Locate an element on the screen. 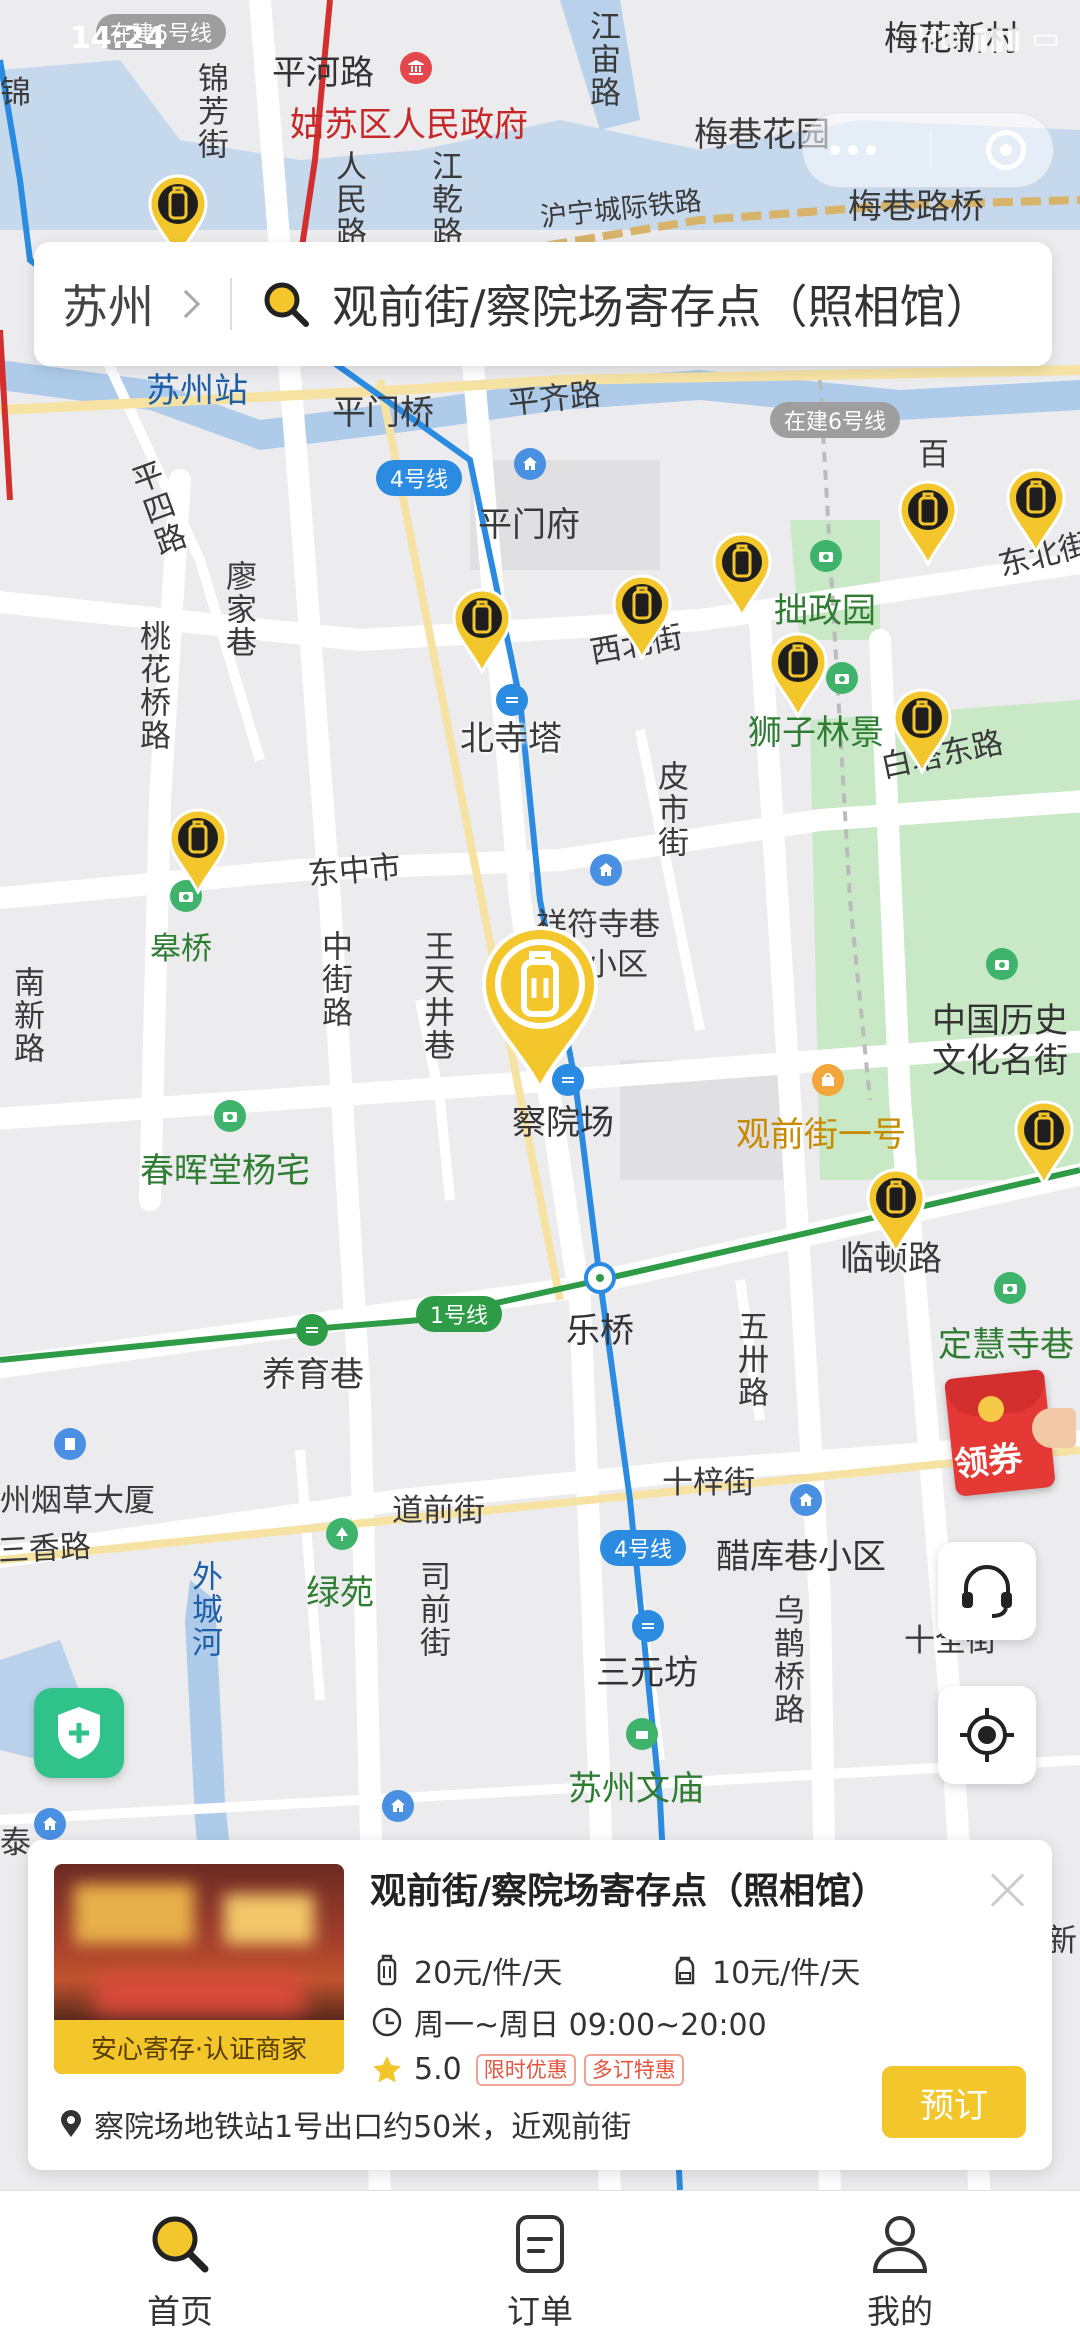  battery-icon: ▭ is located at coordinates (1045, 38).